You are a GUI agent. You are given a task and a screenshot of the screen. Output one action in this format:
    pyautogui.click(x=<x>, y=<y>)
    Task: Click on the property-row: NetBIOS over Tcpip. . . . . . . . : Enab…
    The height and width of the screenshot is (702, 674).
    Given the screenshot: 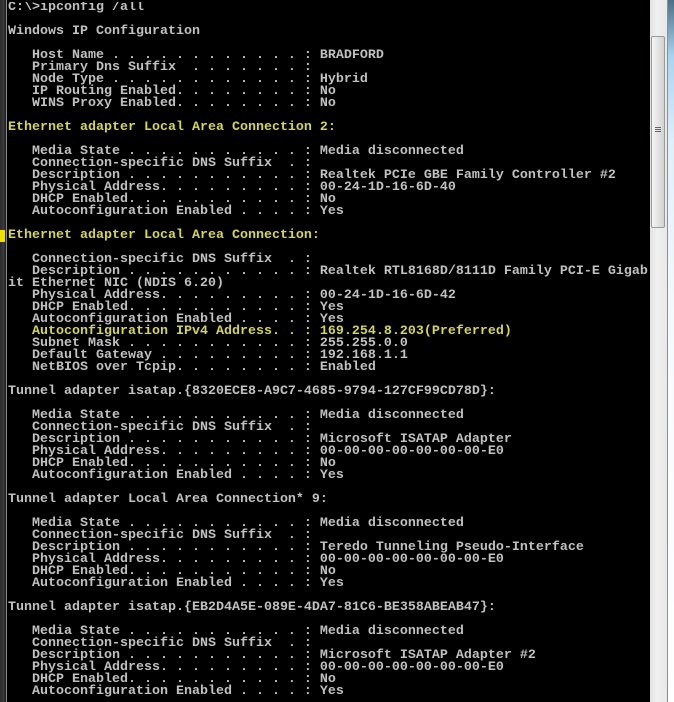 What is the action you would take?
    pyautogui.click(x=192, y=367)
    